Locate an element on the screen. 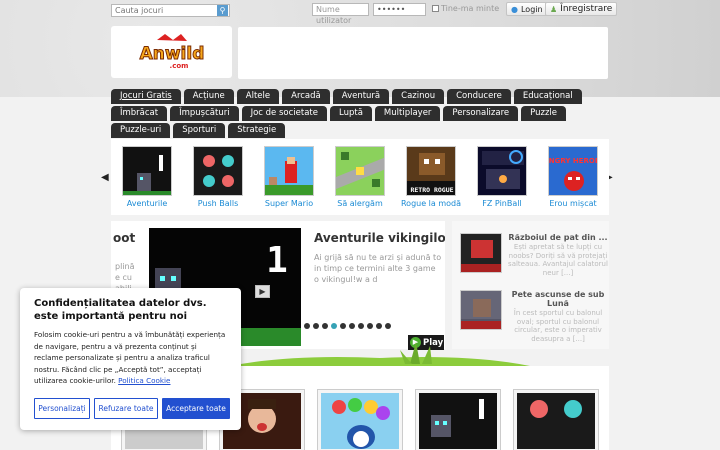  grass-decoration is located at coordinates (380, 354).